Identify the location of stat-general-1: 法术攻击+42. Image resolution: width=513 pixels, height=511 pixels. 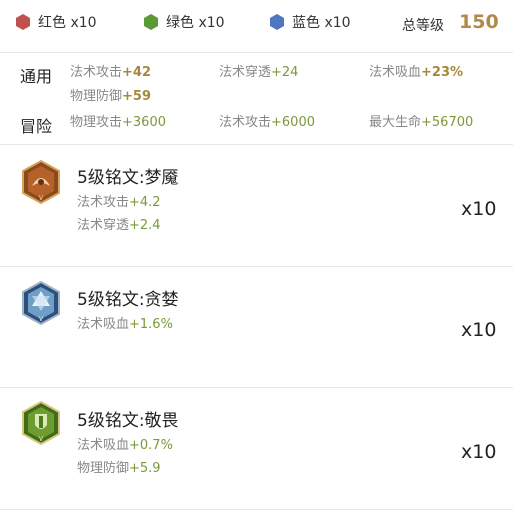
(110, 72).